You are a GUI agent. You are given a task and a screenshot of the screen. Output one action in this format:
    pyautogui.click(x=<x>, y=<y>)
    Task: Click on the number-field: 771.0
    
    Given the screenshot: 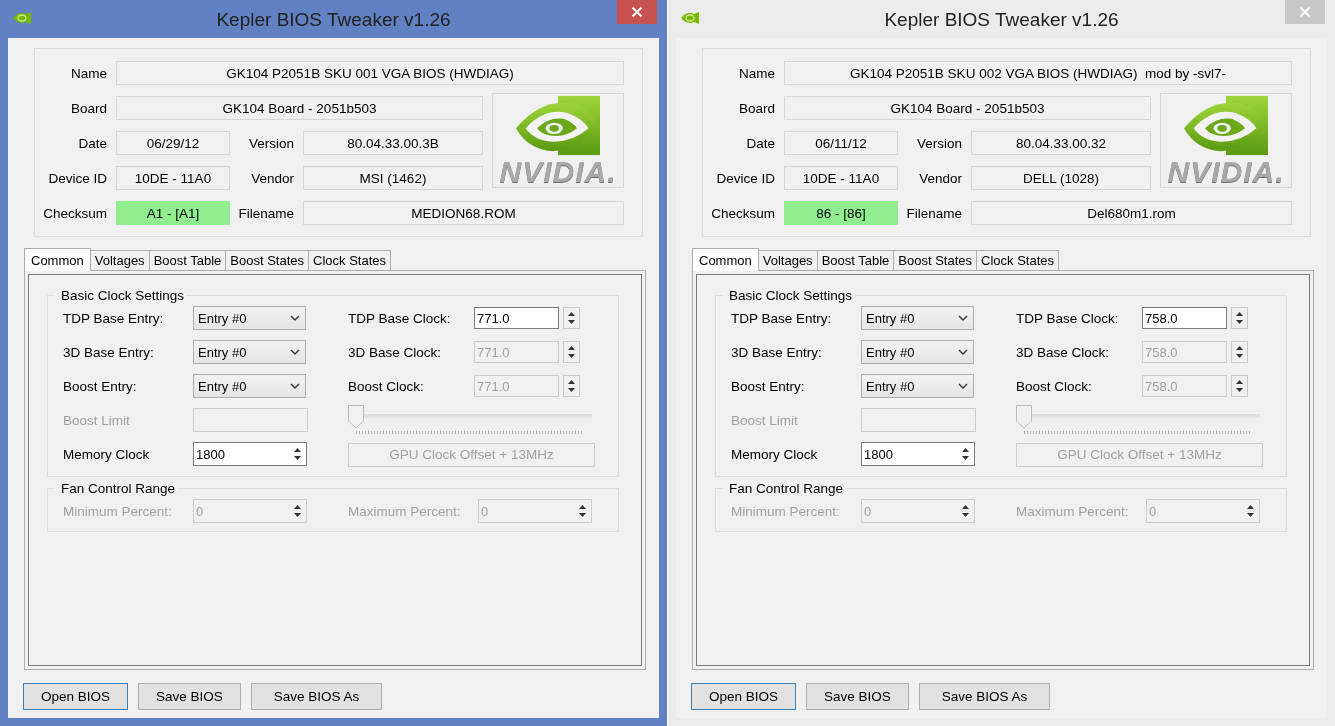 What is the action you would take?
    pyautogui.click(x=516, y=318)
    